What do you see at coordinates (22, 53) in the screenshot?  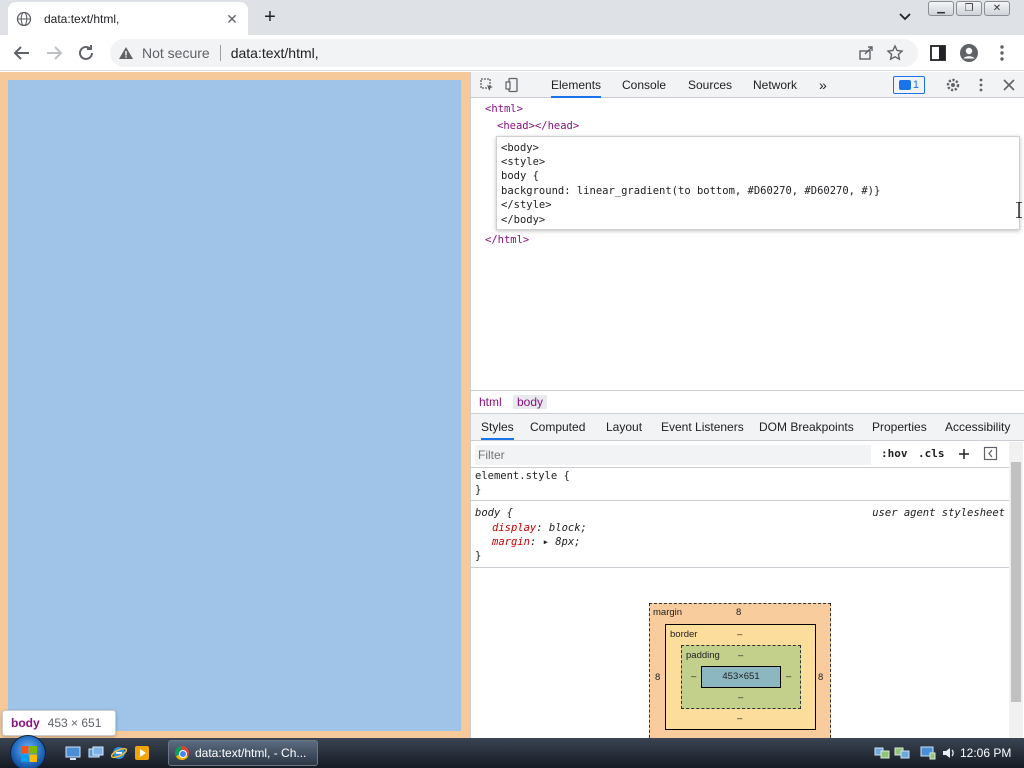 I see `back-arrow-icon` at bounding box center [22, 53].